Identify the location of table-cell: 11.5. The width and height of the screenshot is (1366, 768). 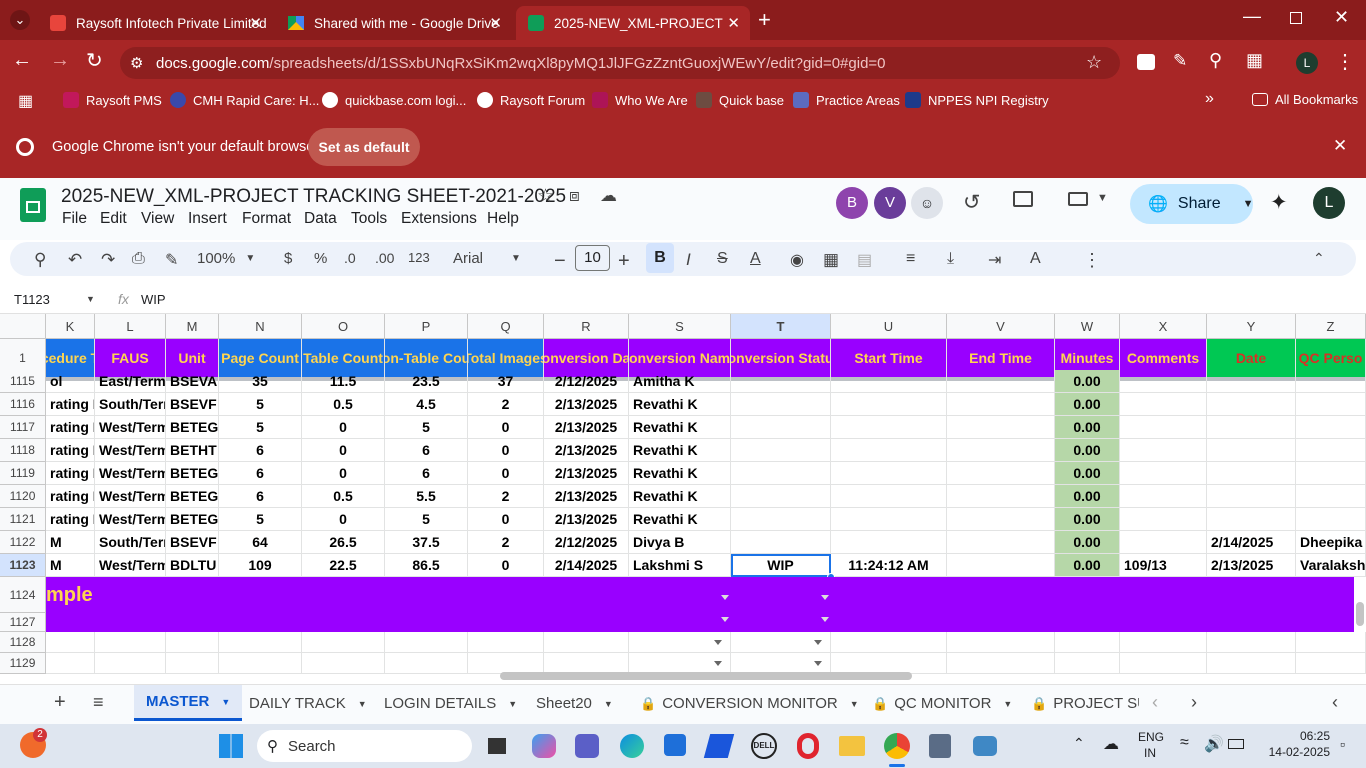
(343, 381).